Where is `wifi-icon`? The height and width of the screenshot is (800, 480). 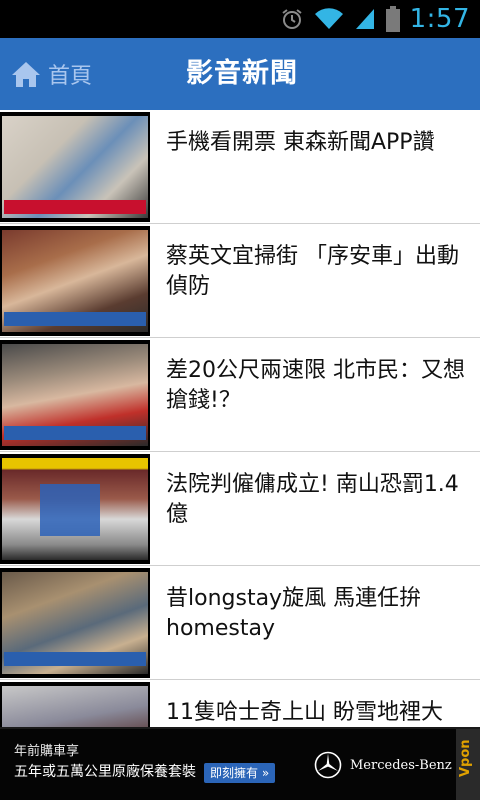
wifi-icon is located at coordinates (328, 19).